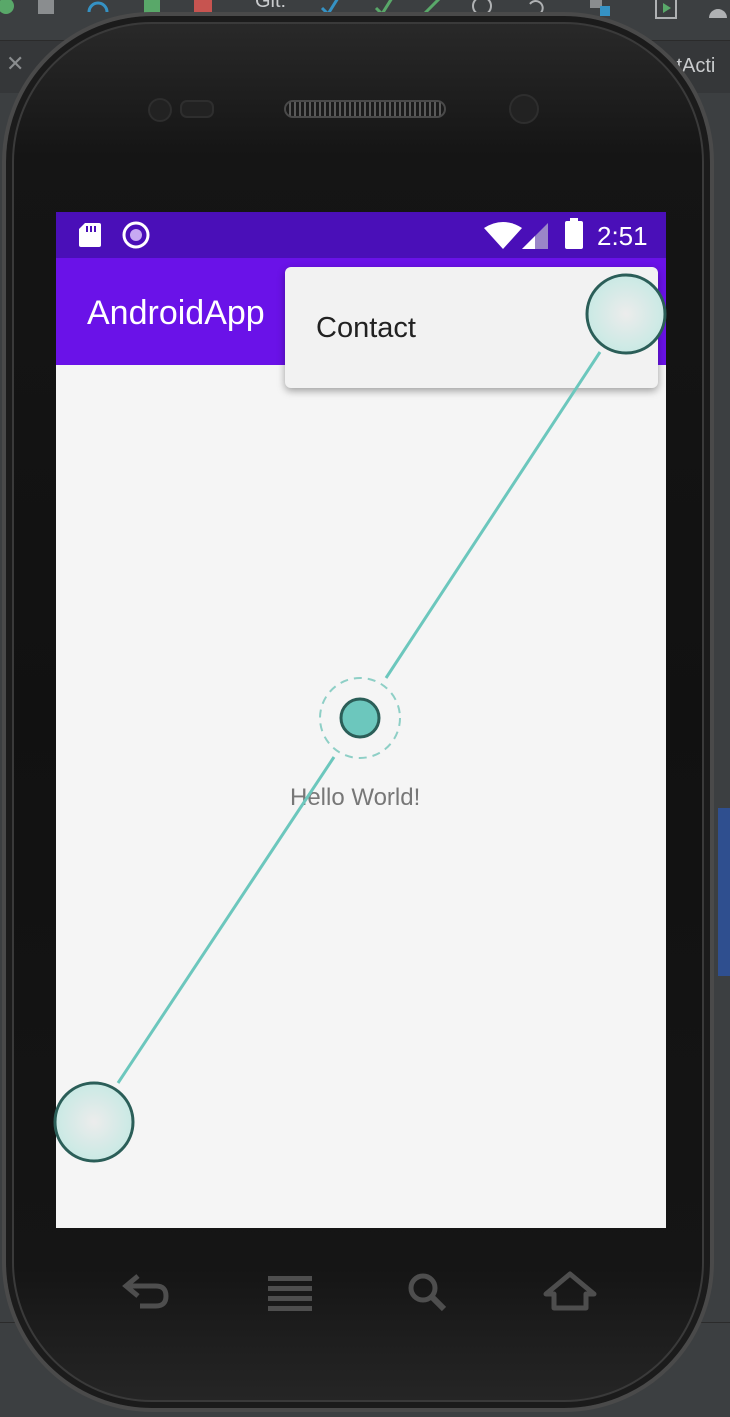 This screenshot has width=730, height=1417. I want to click on ide-run-icon, so click(666, 10).